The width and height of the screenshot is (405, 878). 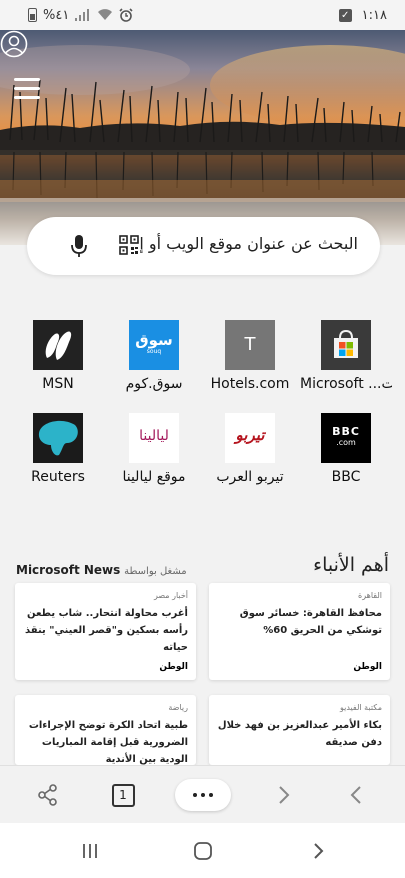 I want to click on browser-toolbar: 1, so click(x=202, y=794).